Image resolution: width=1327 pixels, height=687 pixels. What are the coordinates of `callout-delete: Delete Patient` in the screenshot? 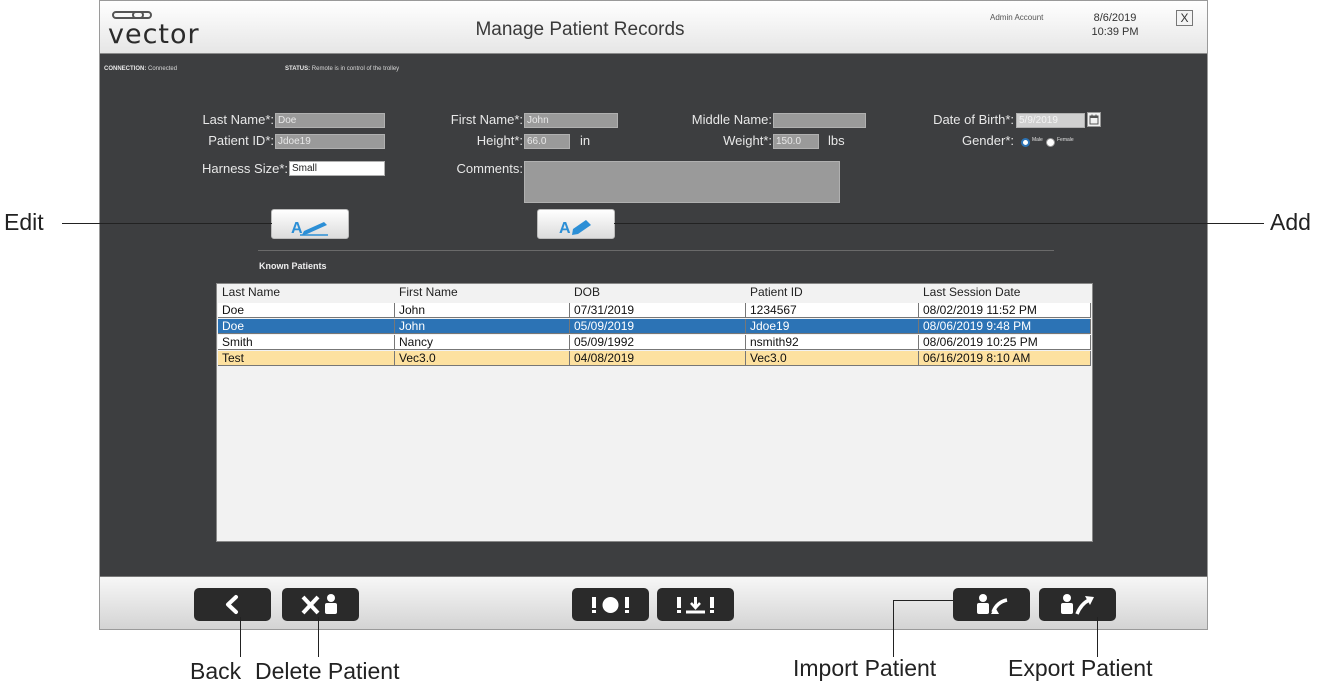 It's located at (327, 671).